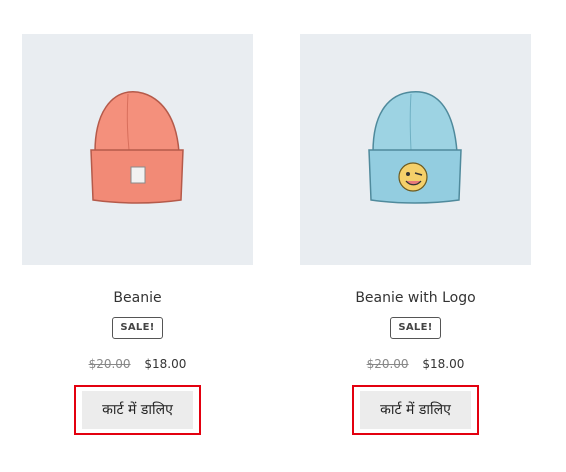 The image size is (566, 472). I want to click on beanie-with-logo-image, so click(414, 147).